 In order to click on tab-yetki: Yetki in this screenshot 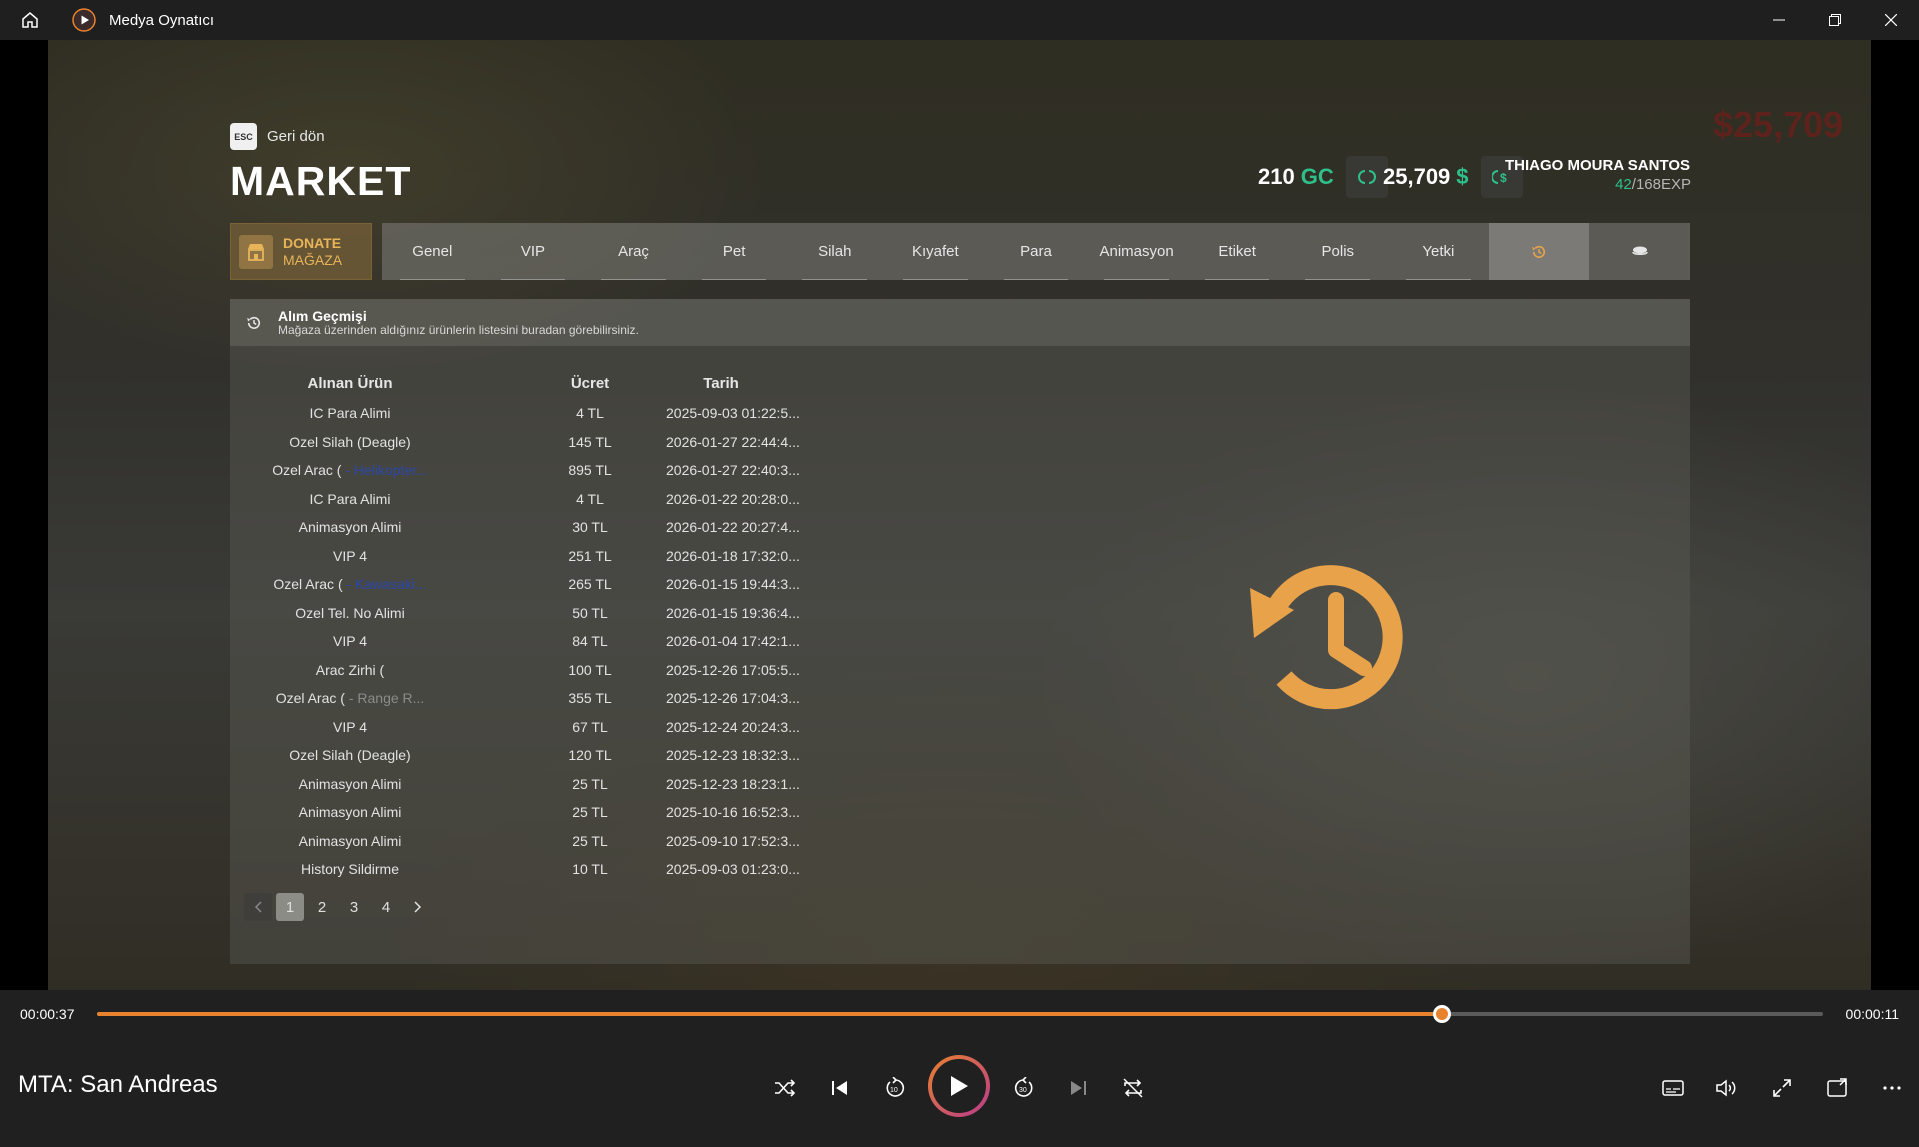, I will do `click(1438, 251)`.